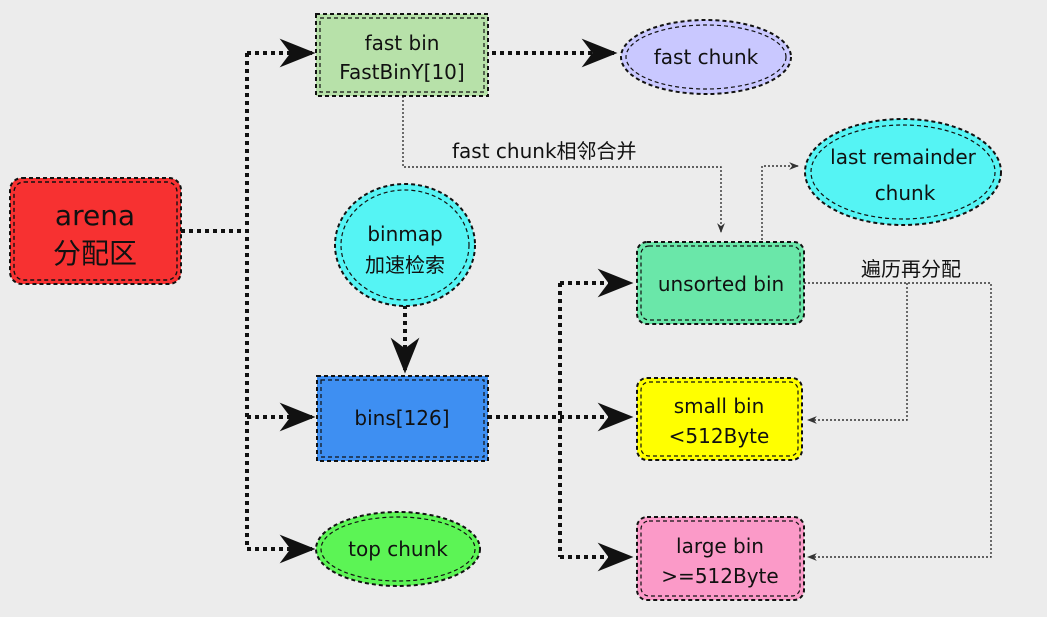 Image resolution: width=1047 pixels, height=617 pixels. I want to click on node-arena: arena 分配区, so click(95, 231).